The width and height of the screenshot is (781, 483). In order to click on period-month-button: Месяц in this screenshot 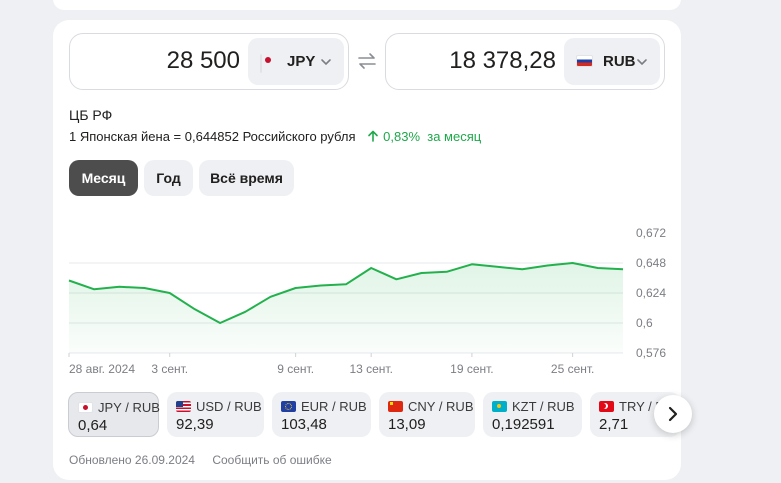, I will do `click(103, 178)`.